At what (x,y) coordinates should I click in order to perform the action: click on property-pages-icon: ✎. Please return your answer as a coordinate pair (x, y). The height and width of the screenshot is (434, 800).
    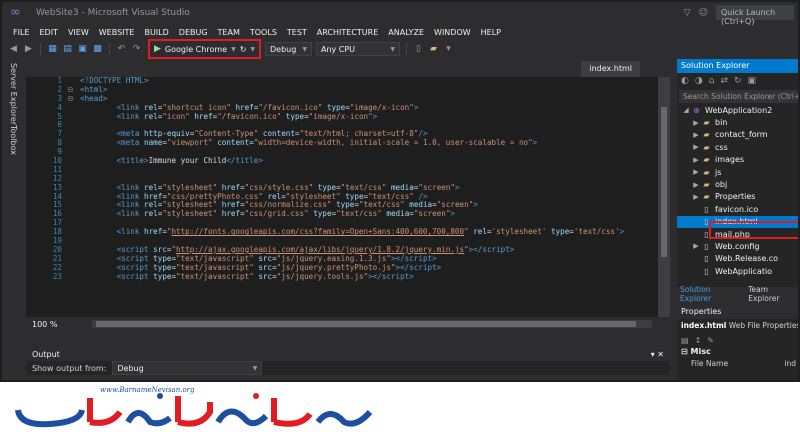
    Looking at the image, I should click on (710, 340).